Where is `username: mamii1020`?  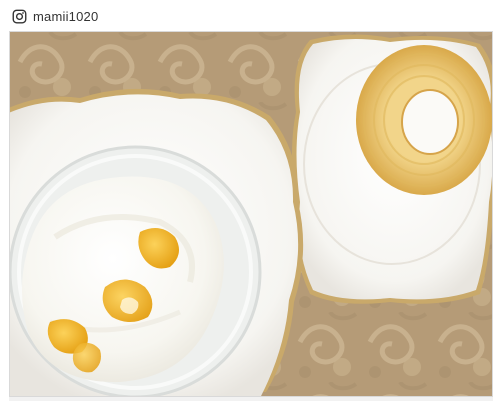 username: mamii1020 is located at coordinates (65, 16).